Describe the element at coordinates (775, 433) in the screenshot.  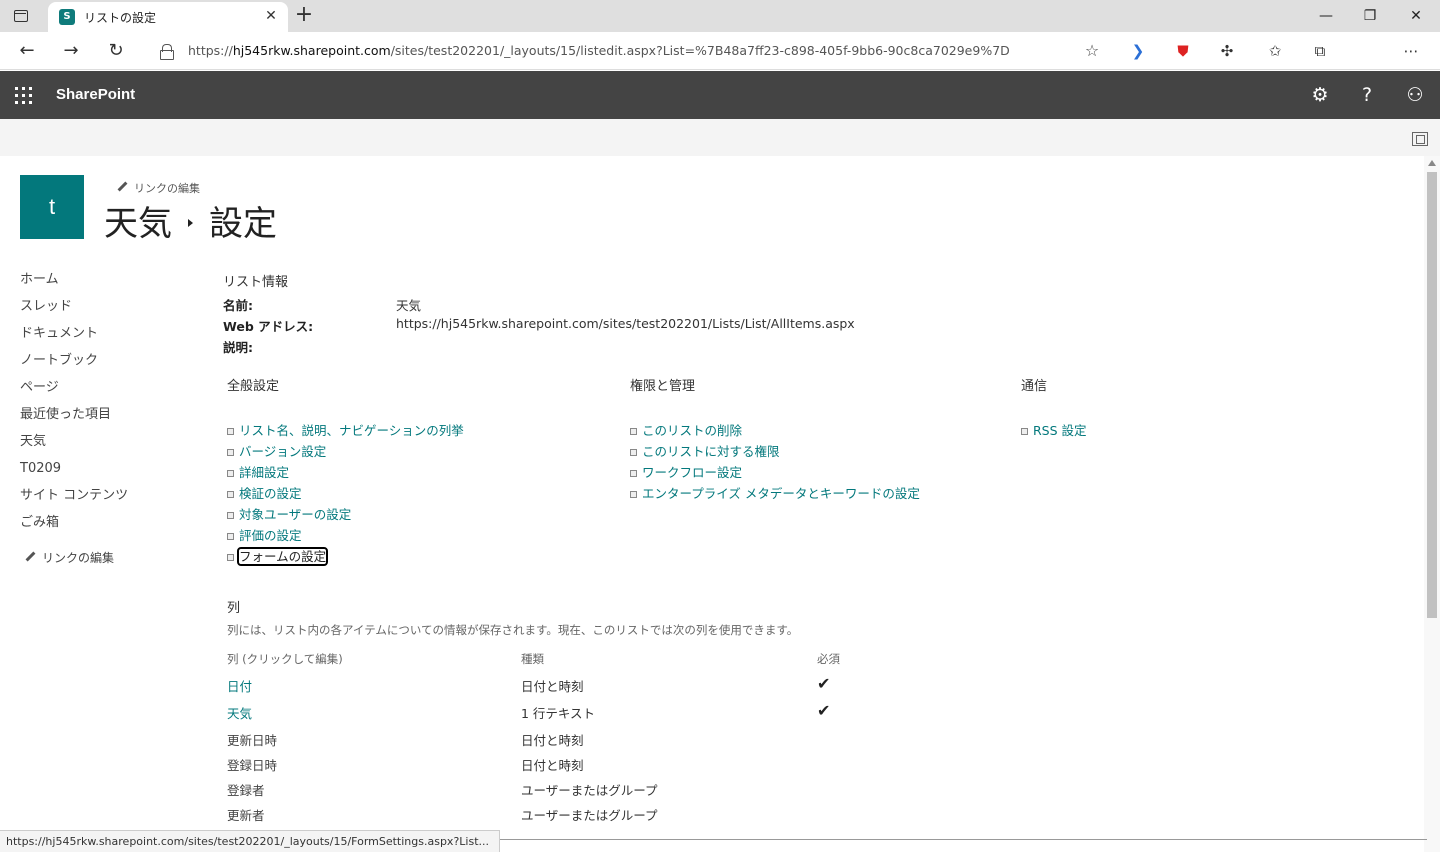
I see `link-delete-list: このリストの削除` at that location.